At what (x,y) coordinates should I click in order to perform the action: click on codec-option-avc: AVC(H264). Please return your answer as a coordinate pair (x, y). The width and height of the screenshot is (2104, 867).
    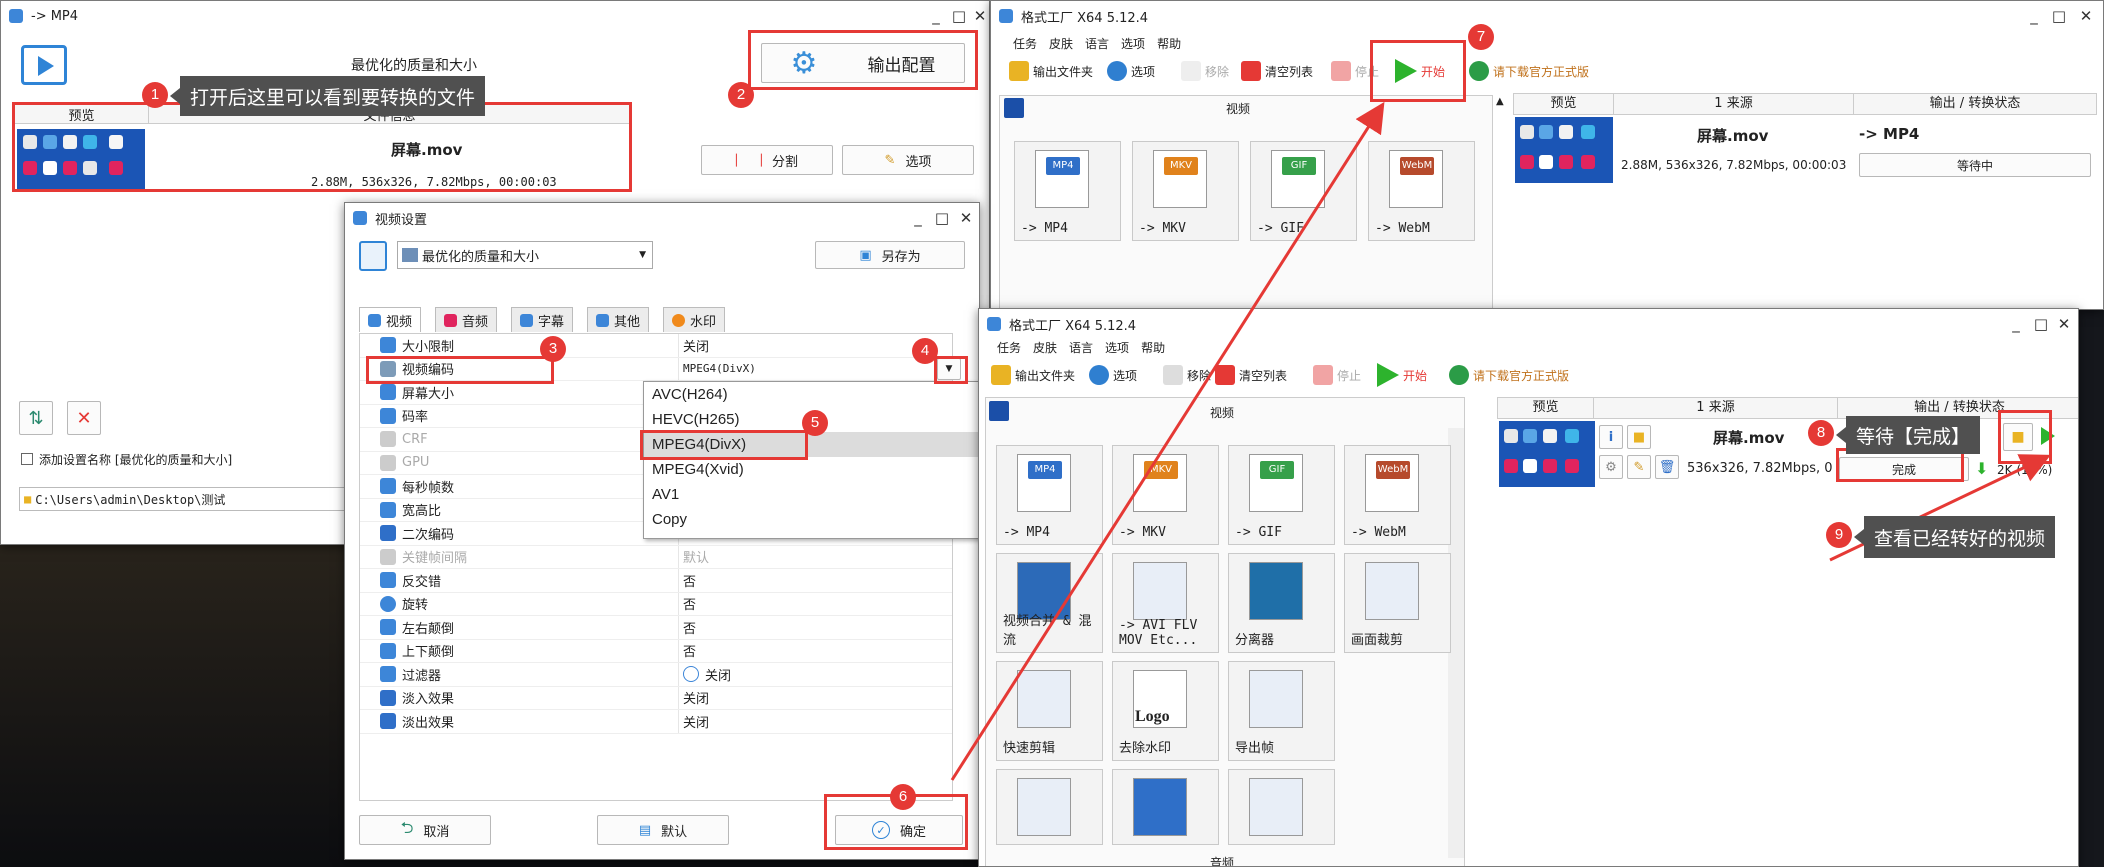
    Looking at the image, I should click on (811, 394).